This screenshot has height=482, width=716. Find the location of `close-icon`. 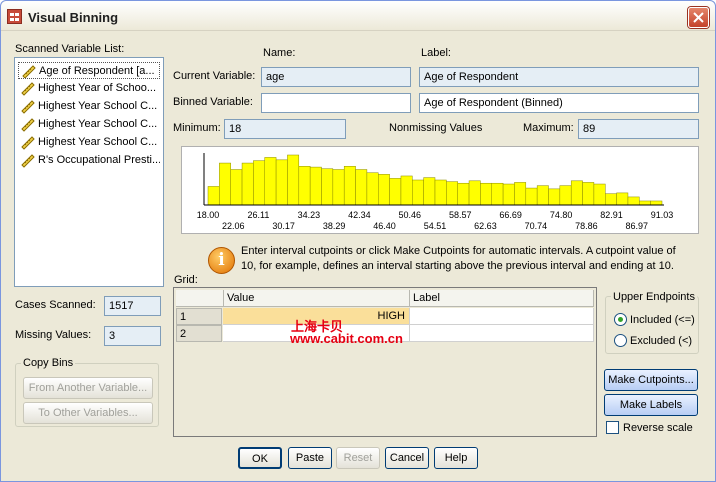

close-icon is located at coordinates (698, 17).